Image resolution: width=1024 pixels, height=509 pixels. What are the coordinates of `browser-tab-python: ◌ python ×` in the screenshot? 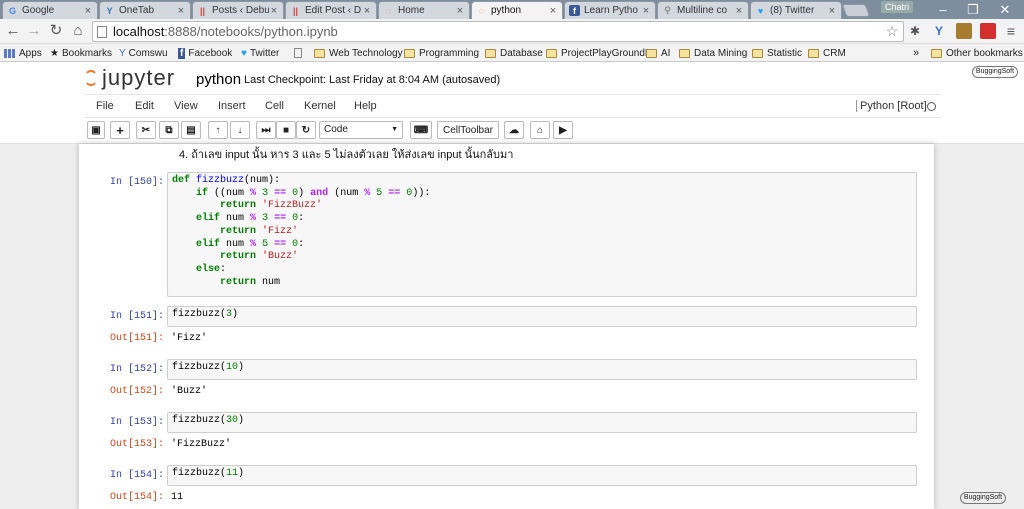 It's located at (517, 10).